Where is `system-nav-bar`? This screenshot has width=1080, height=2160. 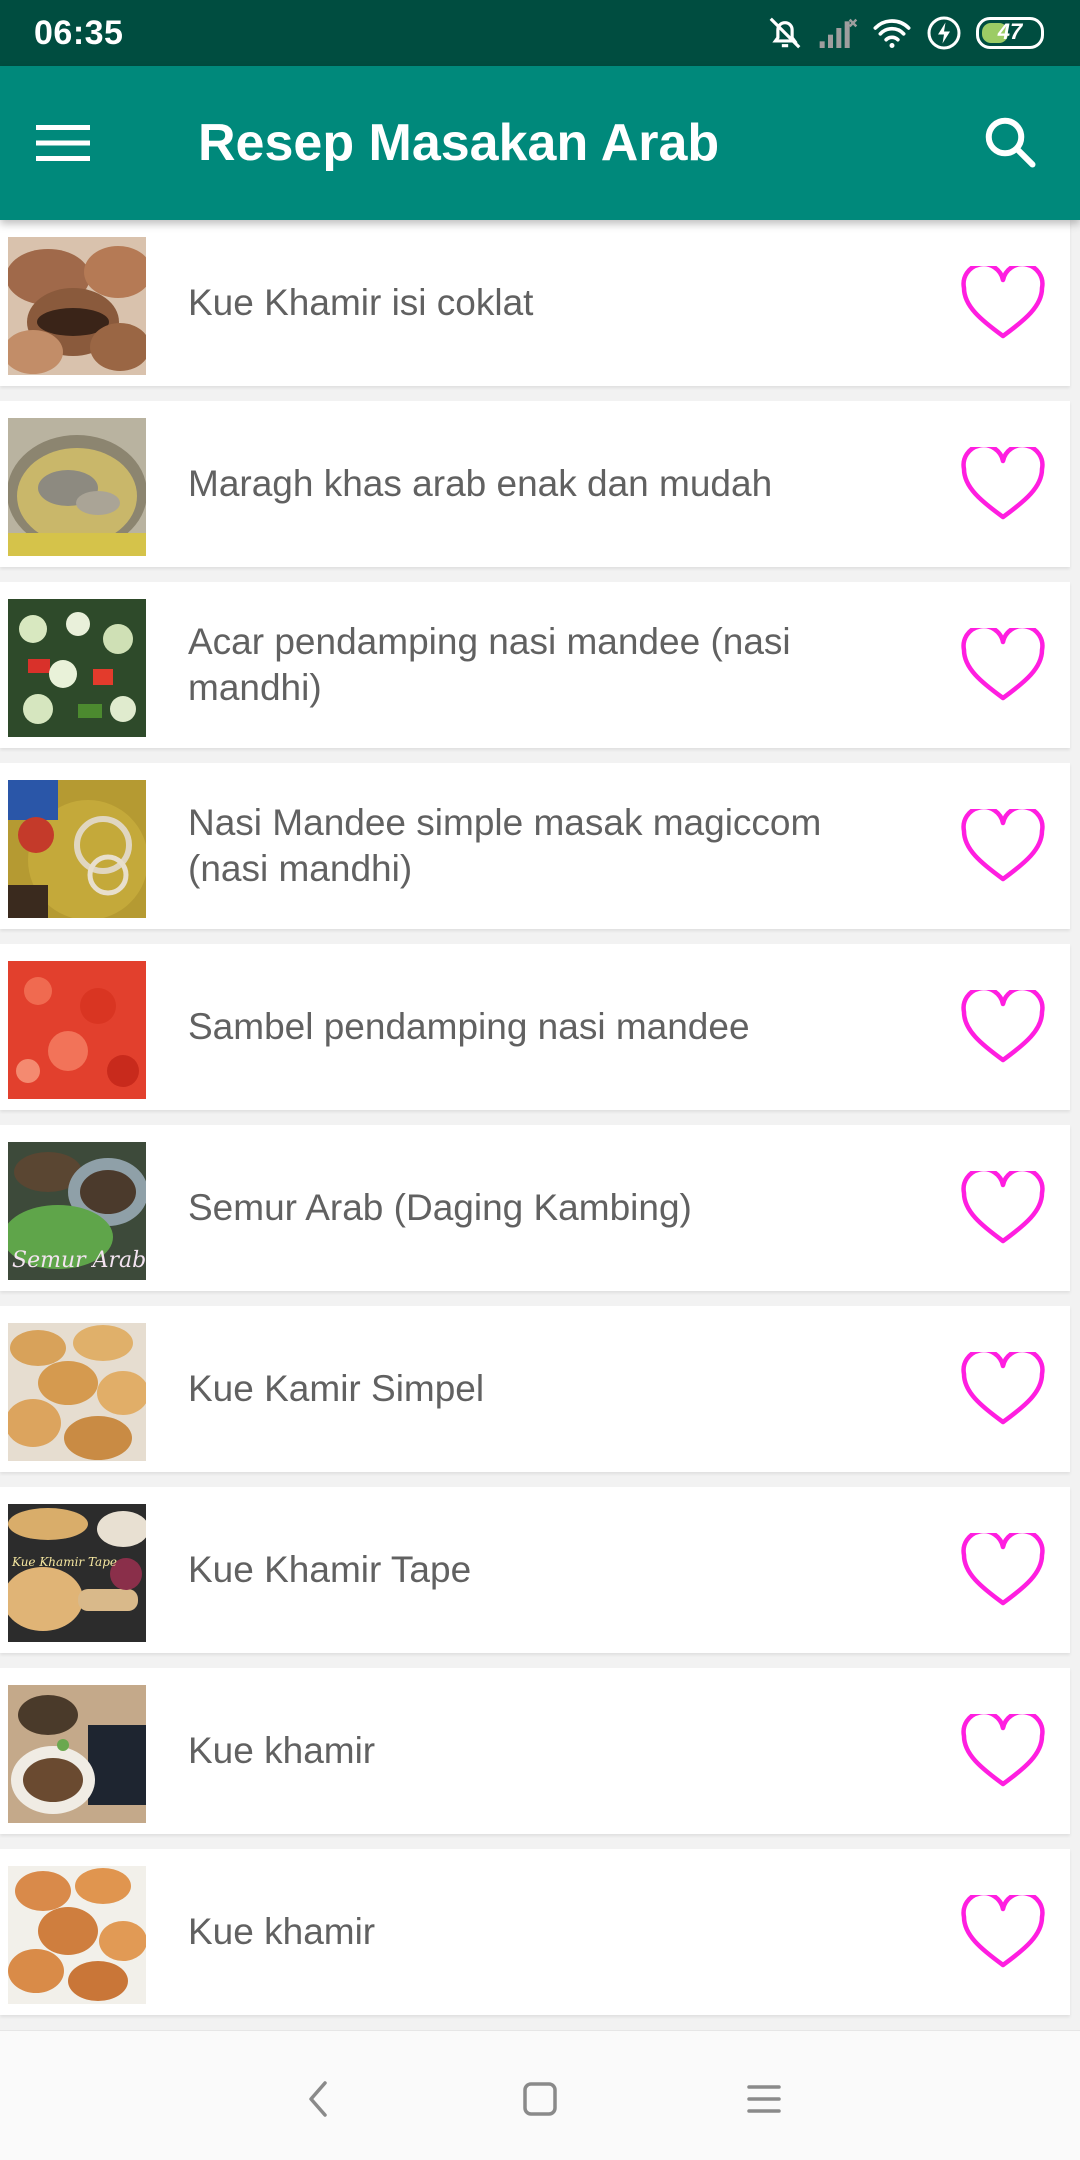
system-nav-bar is located at coordinates (540, 2095).